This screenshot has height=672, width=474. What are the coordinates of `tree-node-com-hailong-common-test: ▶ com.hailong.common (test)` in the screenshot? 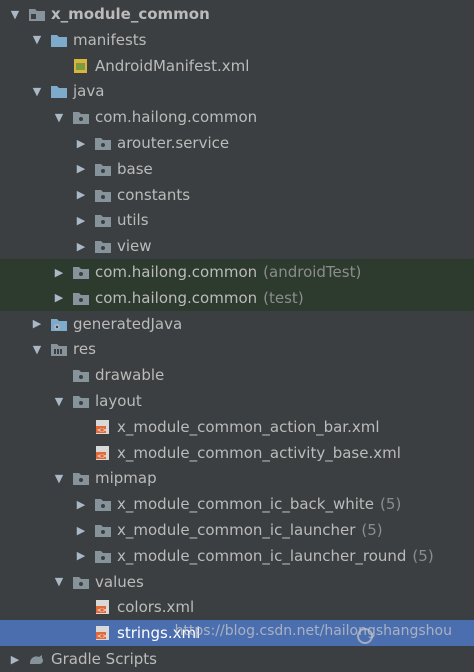 It's located at (237, 297).